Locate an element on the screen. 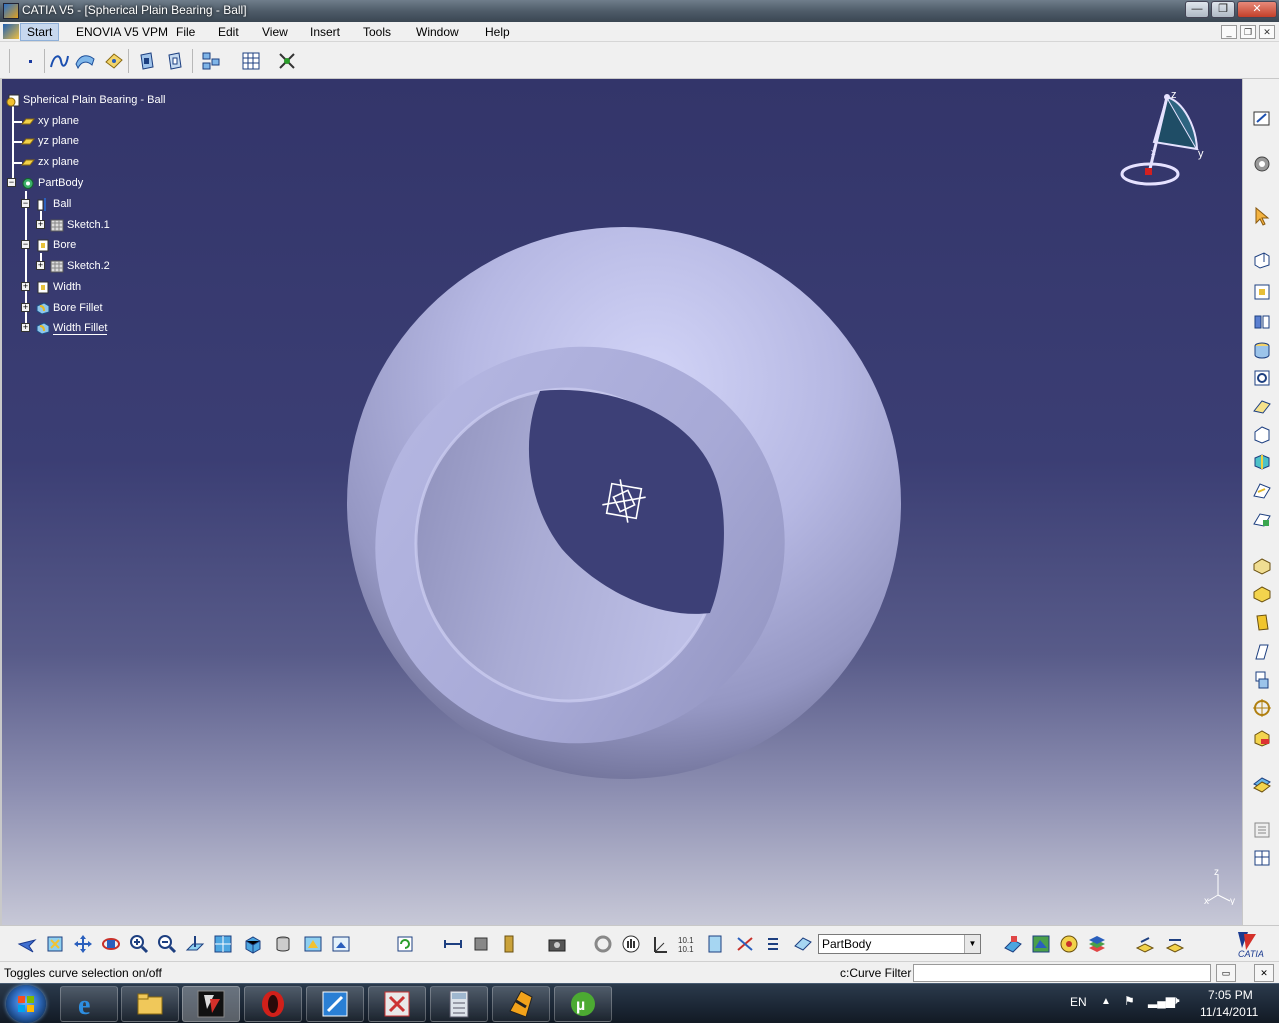  solid-combine-icon is located at coordinates (1262, 462).